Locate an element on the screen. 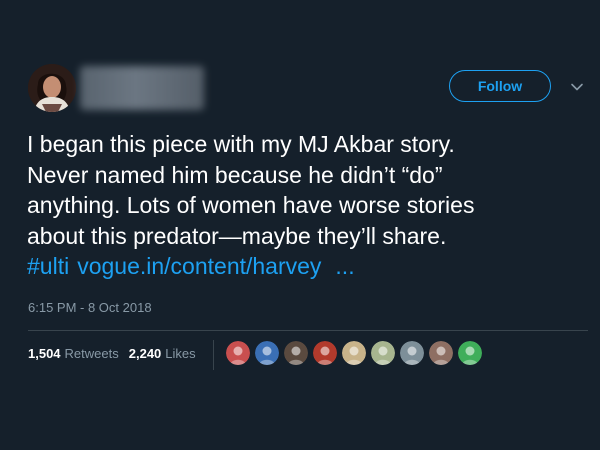 This screenshot has width=600, height=450. retweets-label: Retweets is located at coordinates (91, 353).